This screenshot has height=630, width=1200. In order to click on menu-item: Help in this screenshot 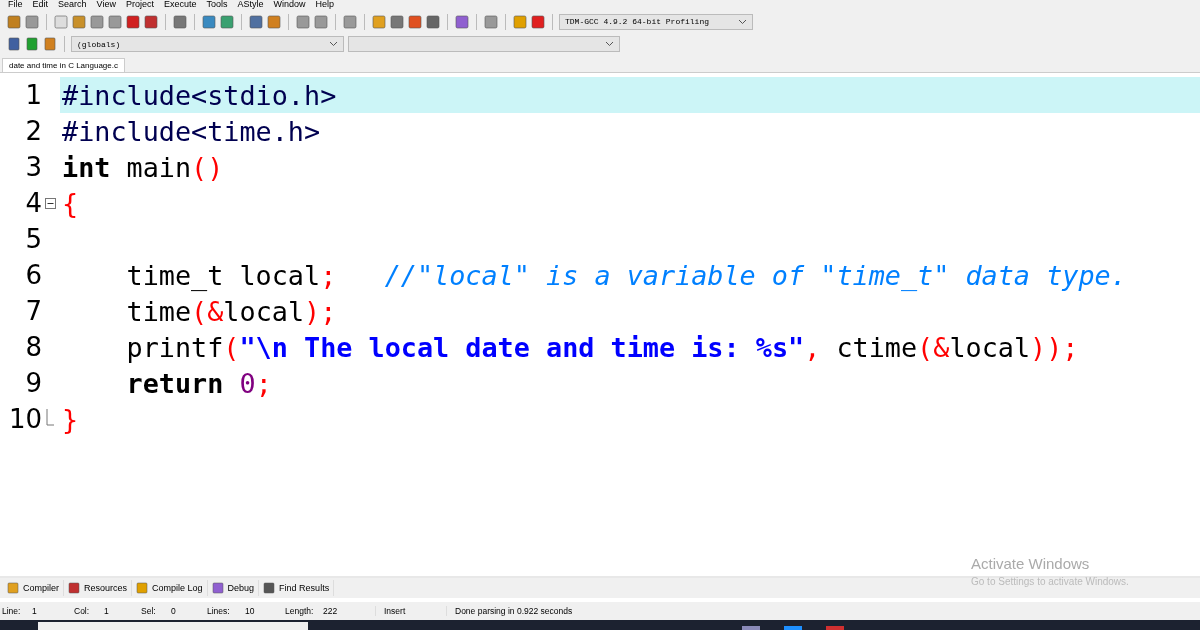, I will do `click(325, 4)`.